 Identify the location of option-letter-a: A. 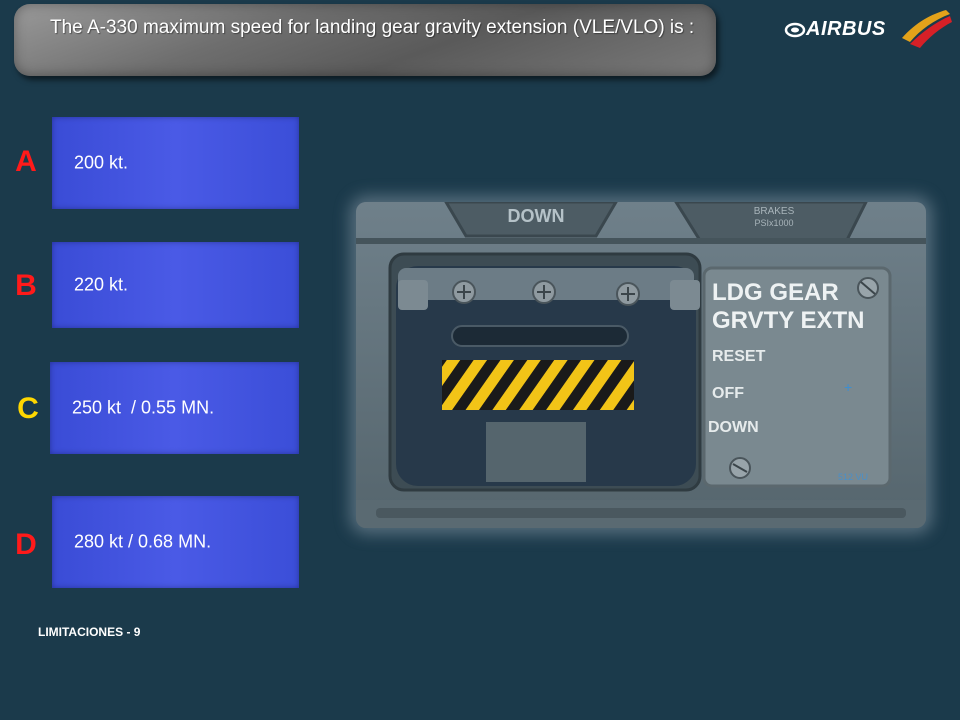
(26, 161).